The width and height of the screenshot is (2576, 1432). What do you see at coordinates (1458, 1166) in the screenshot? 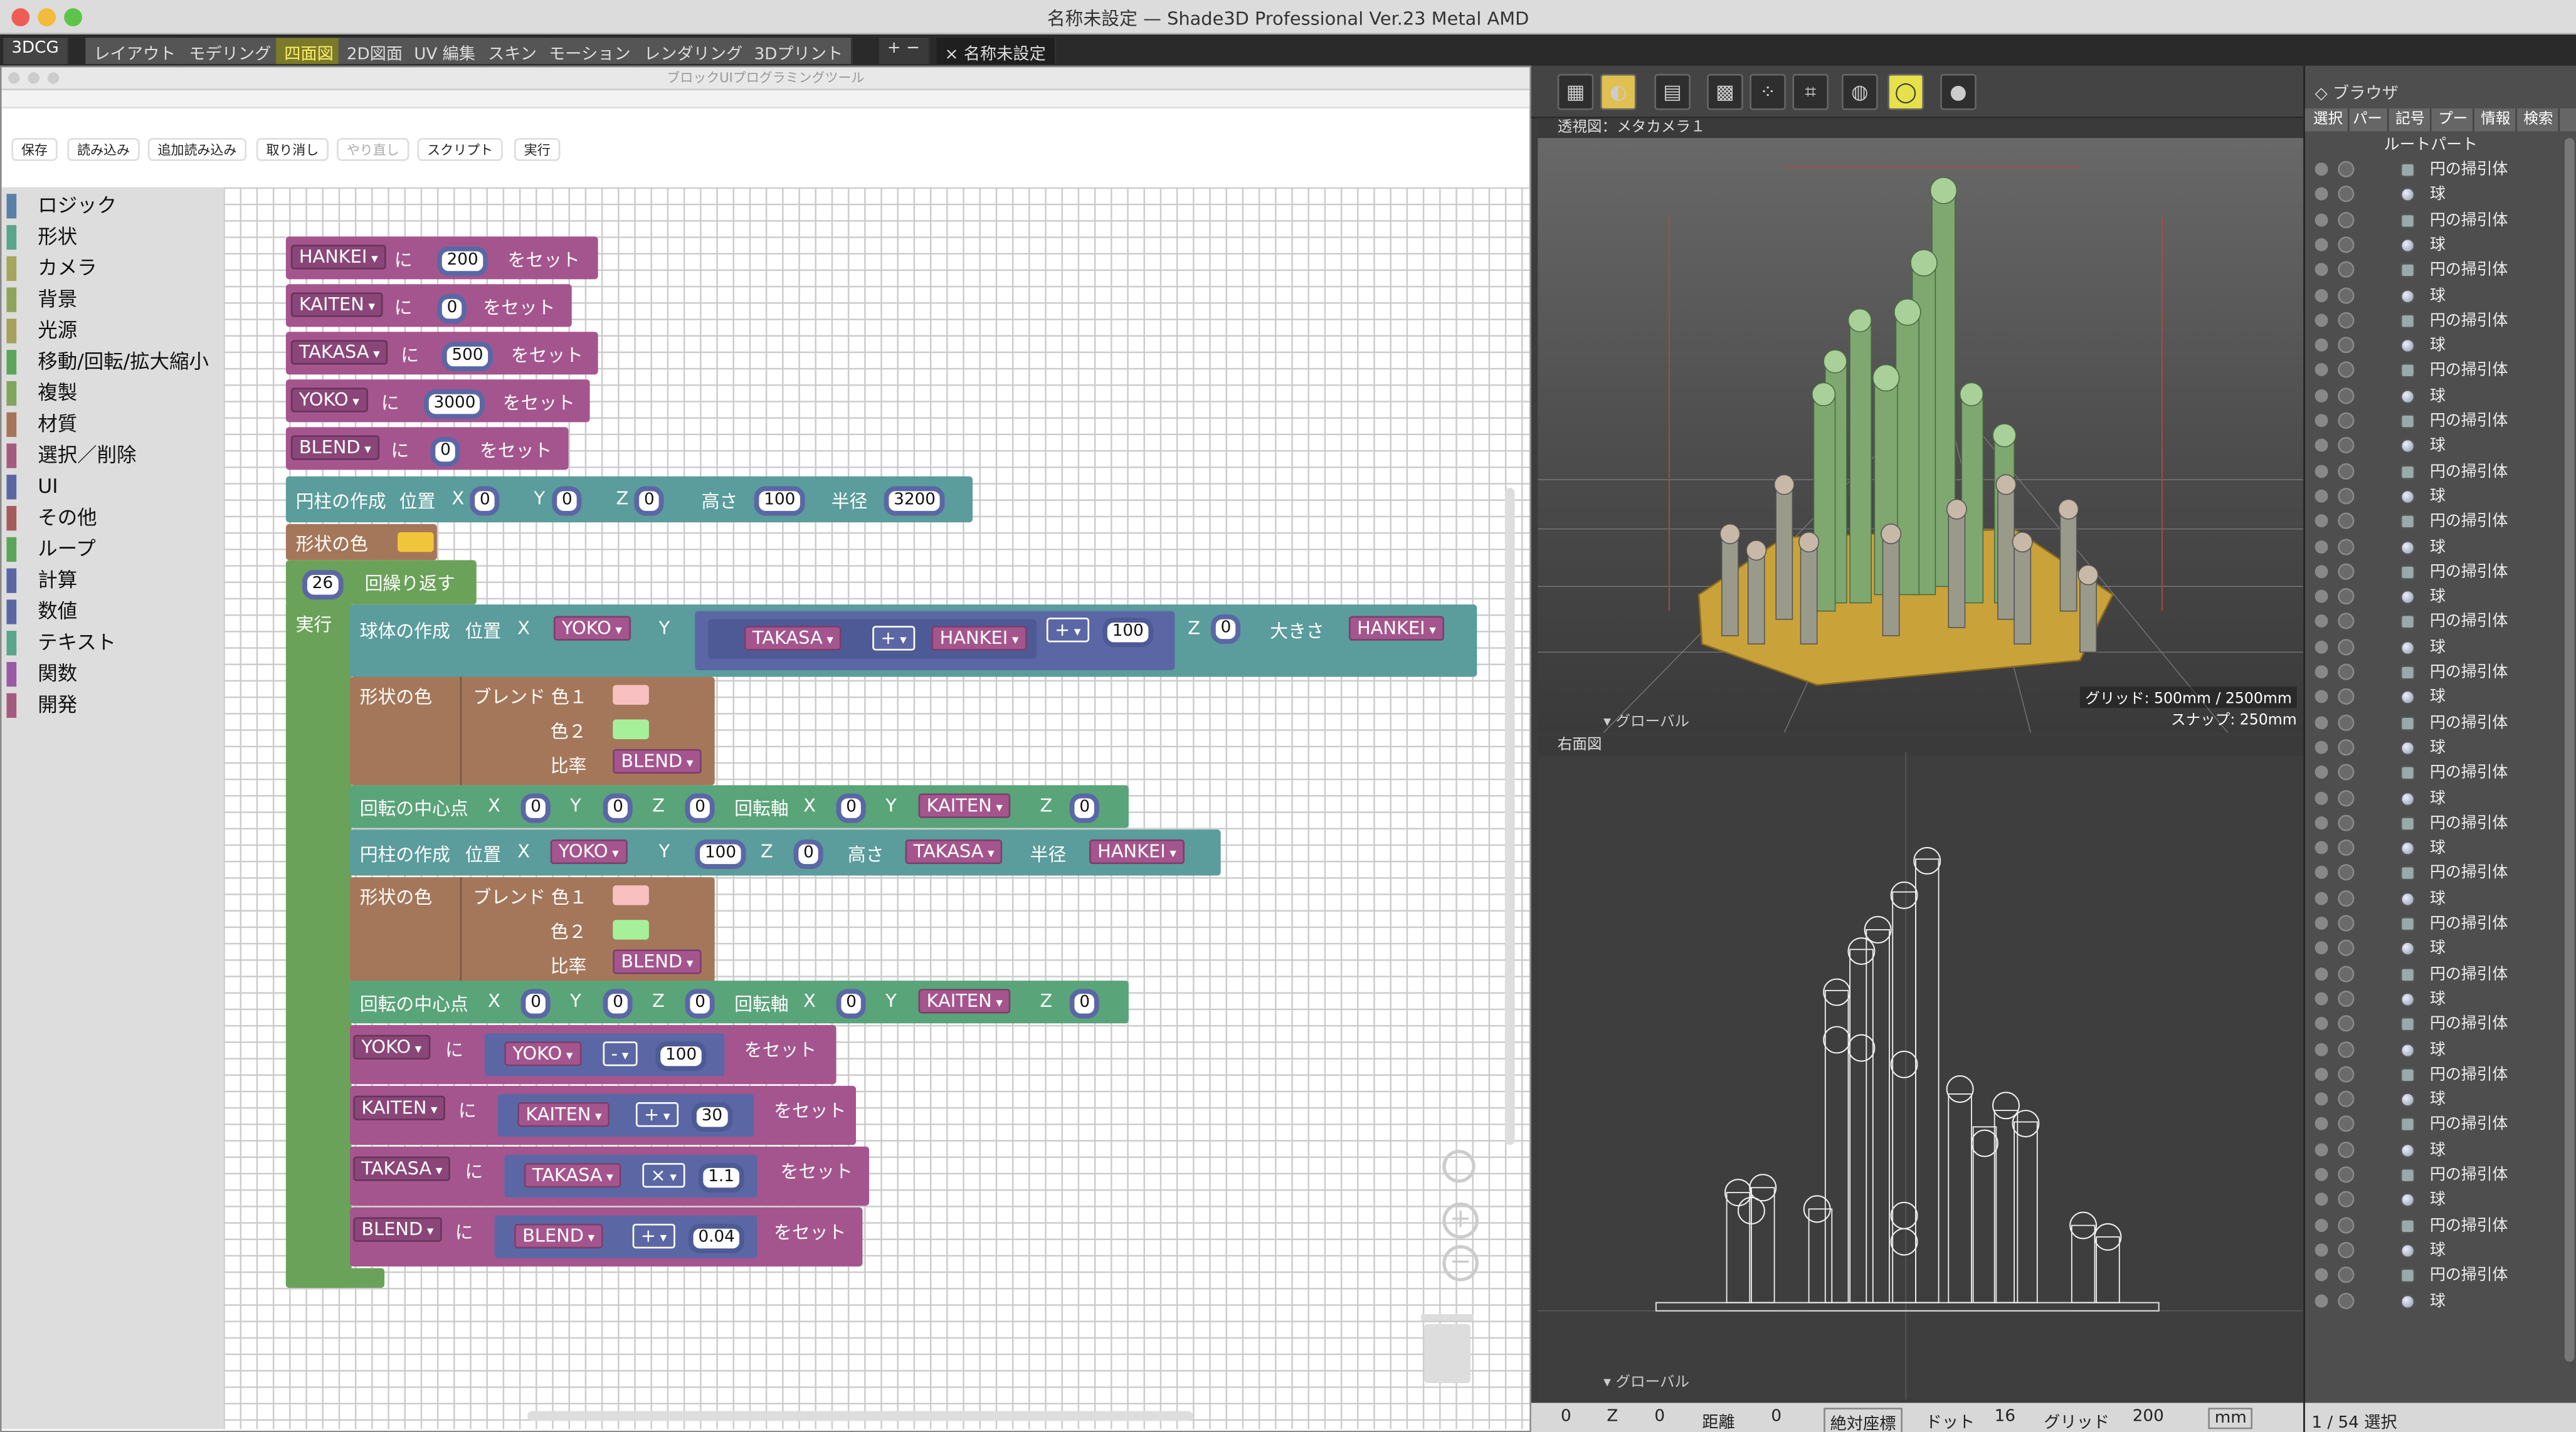
I see `recenter-icon` at bounding box center [1458, 1166].